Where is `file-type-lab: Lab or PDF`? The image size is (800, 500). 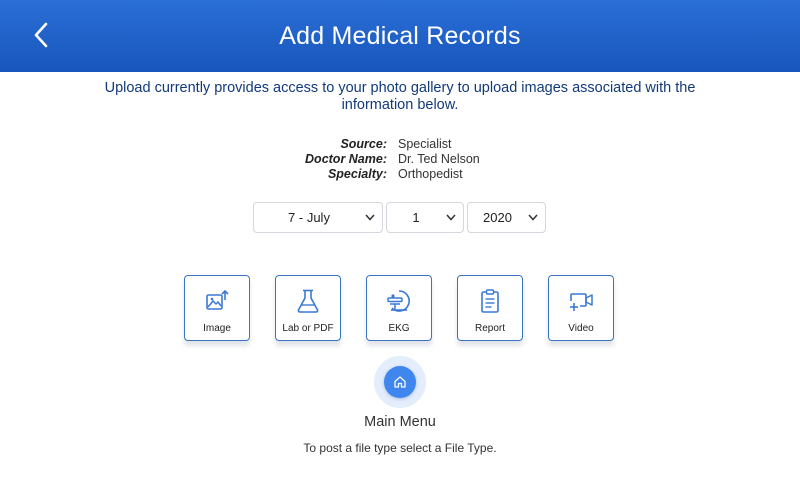
file-type-lab: Lab or PDF is located at coordinates (308, 308).